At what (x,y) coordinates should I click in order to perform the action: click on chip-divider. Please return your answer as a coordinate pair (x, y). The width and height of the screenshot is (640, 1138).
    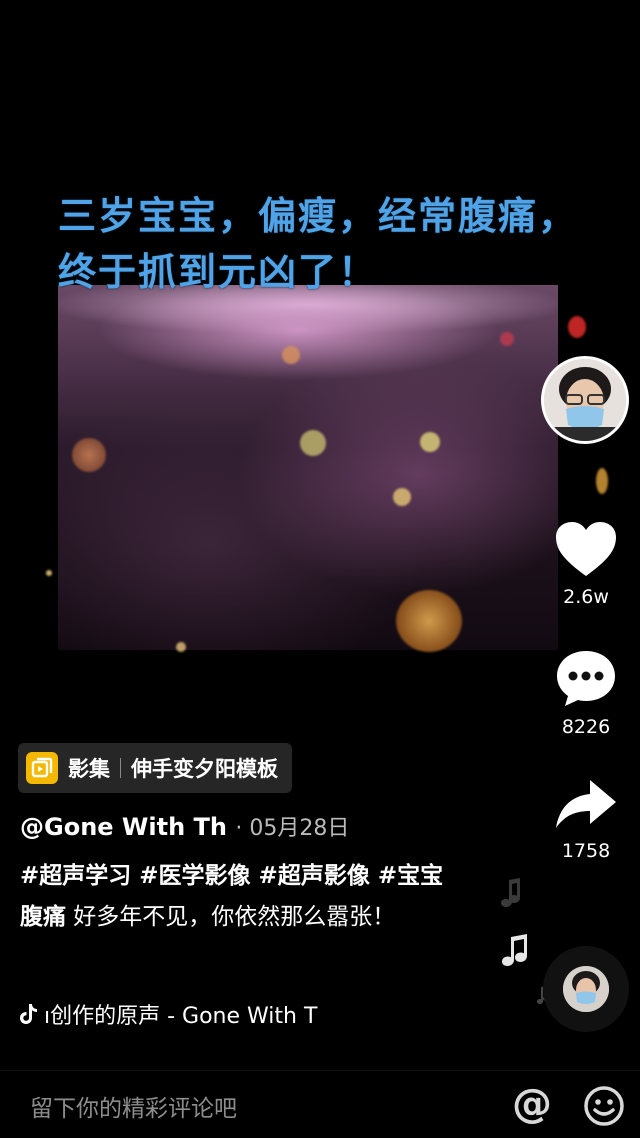
    Looking at the image, I should click on (120, 768).